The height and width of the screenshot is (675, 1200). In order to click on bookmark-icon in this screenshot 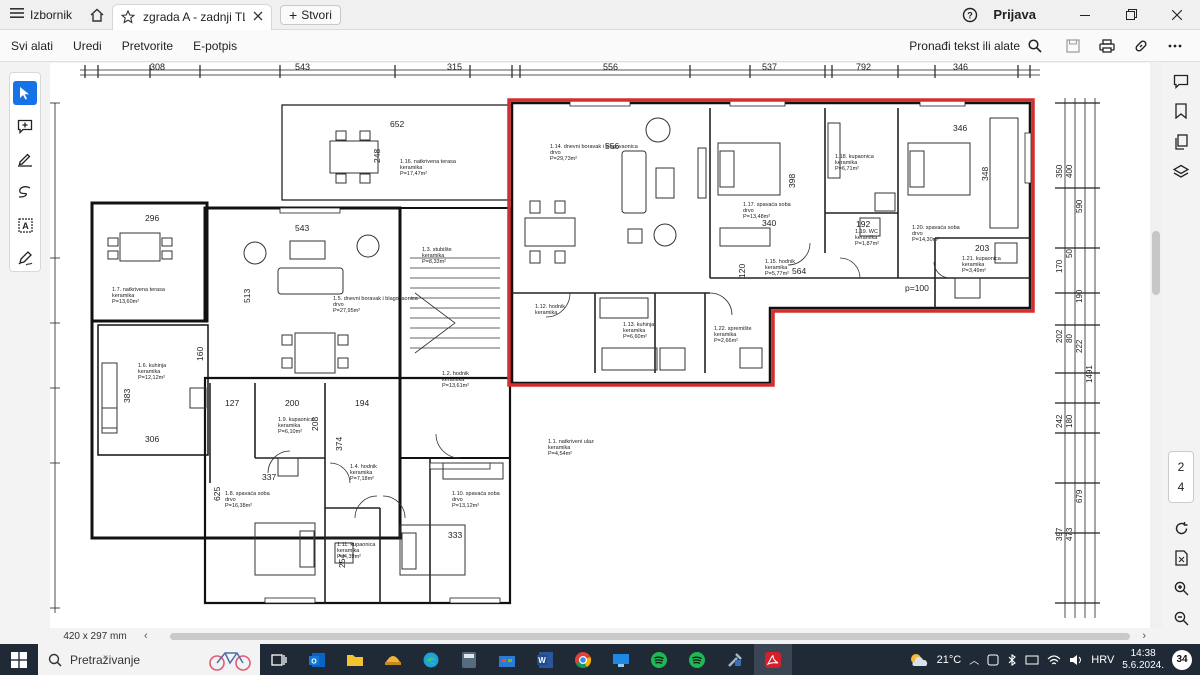, I will do `click(1181, 111)`.